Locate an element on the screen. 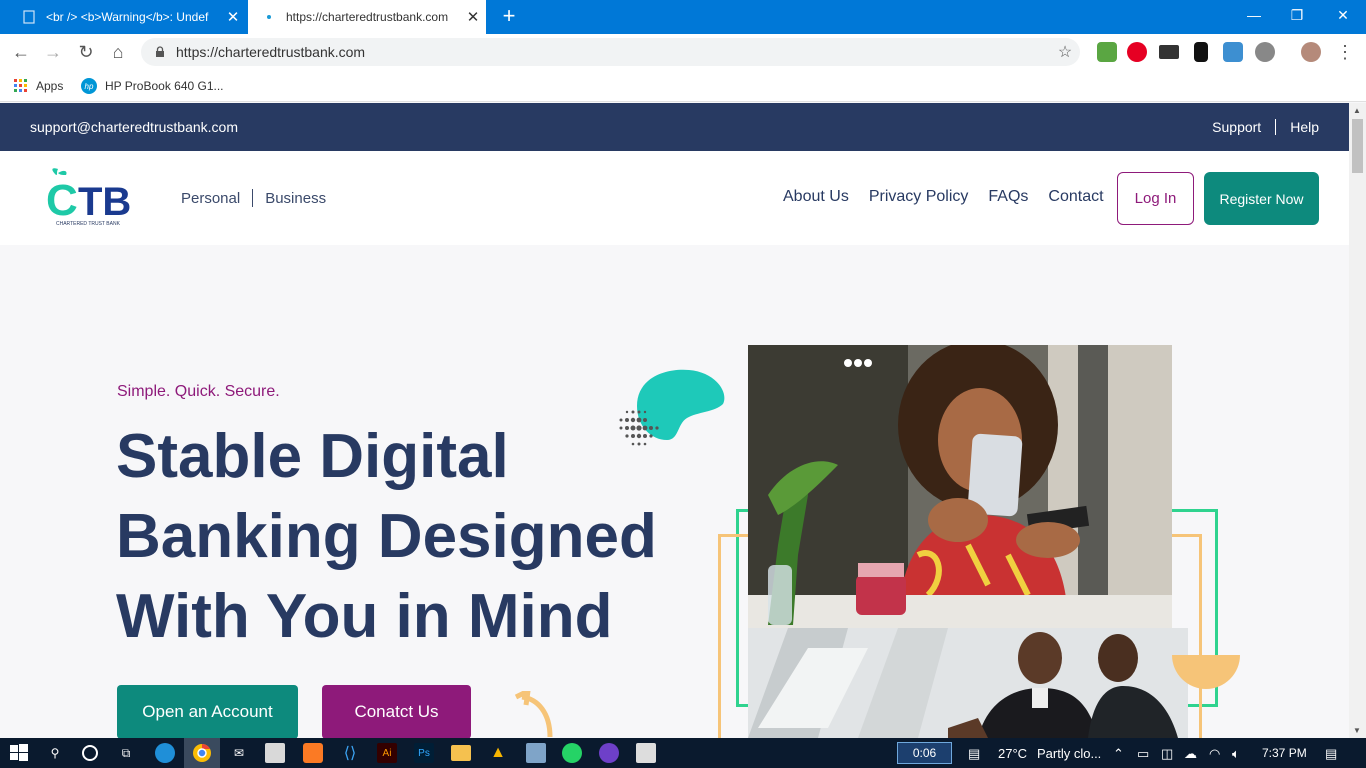 This screenshot has width=1366, height=768. curved-arrow-decoration is located at coordinates (533, 714).